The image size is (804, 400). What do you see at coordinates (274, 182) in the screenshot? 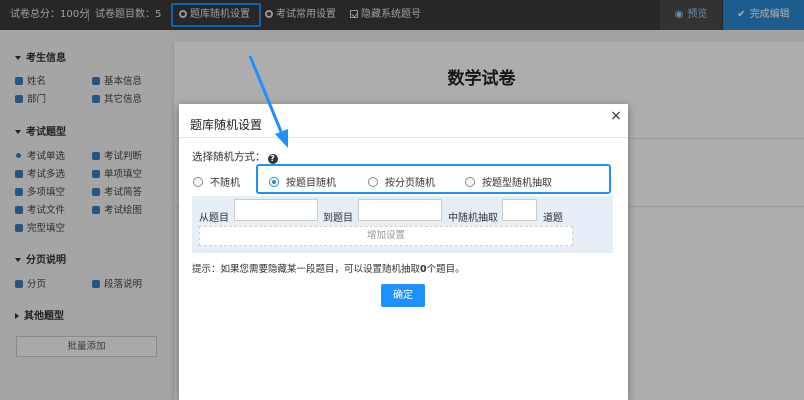
I see `radio-checked-icon` at bounding box center [274, 182].